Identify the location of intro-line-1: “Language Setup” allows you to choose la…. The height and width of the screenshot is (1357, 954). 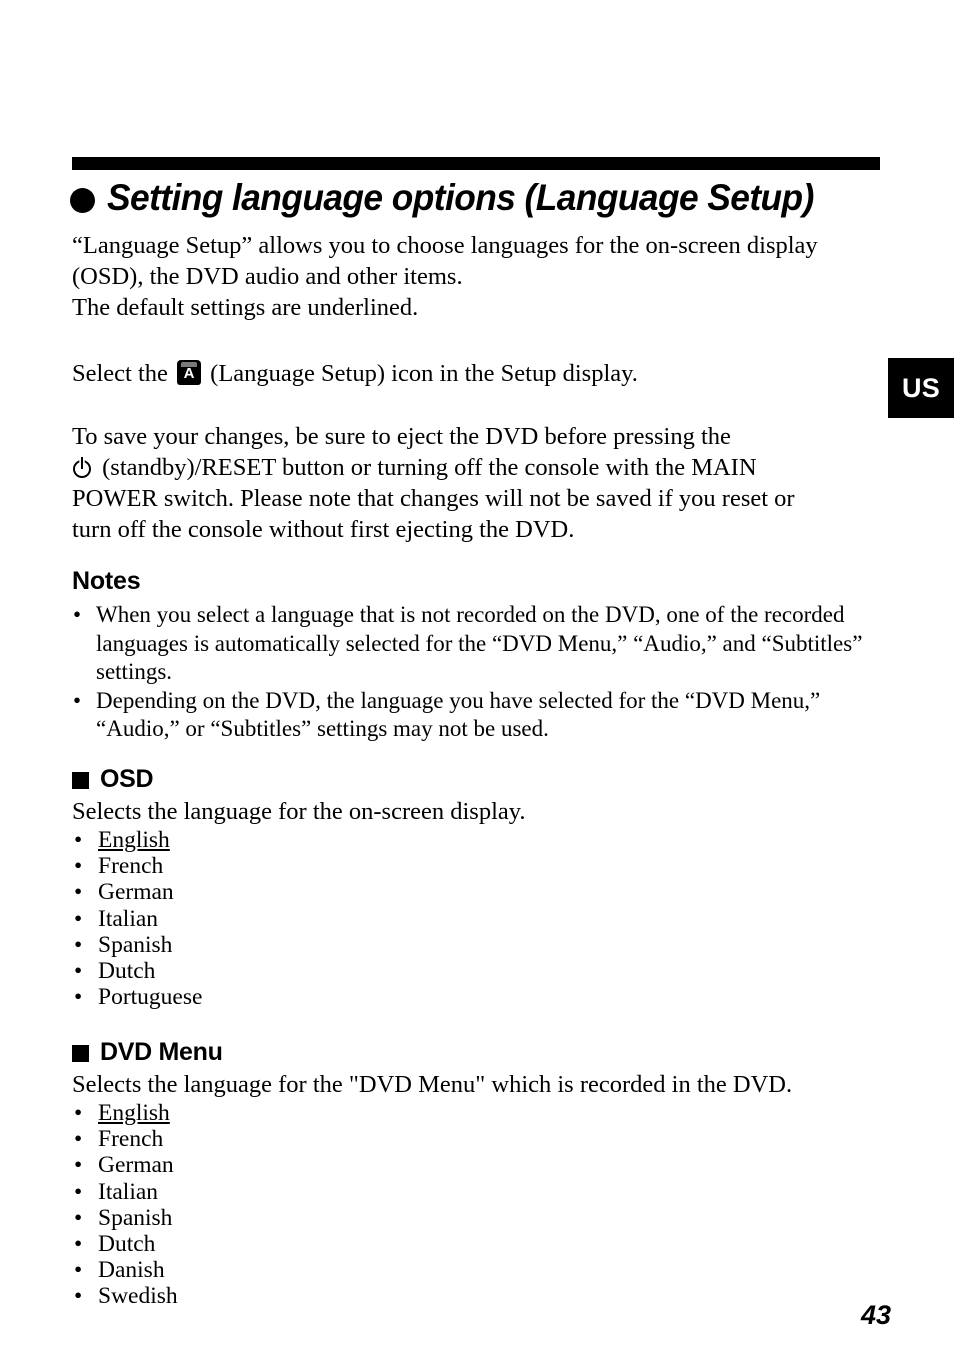
(445, 245).